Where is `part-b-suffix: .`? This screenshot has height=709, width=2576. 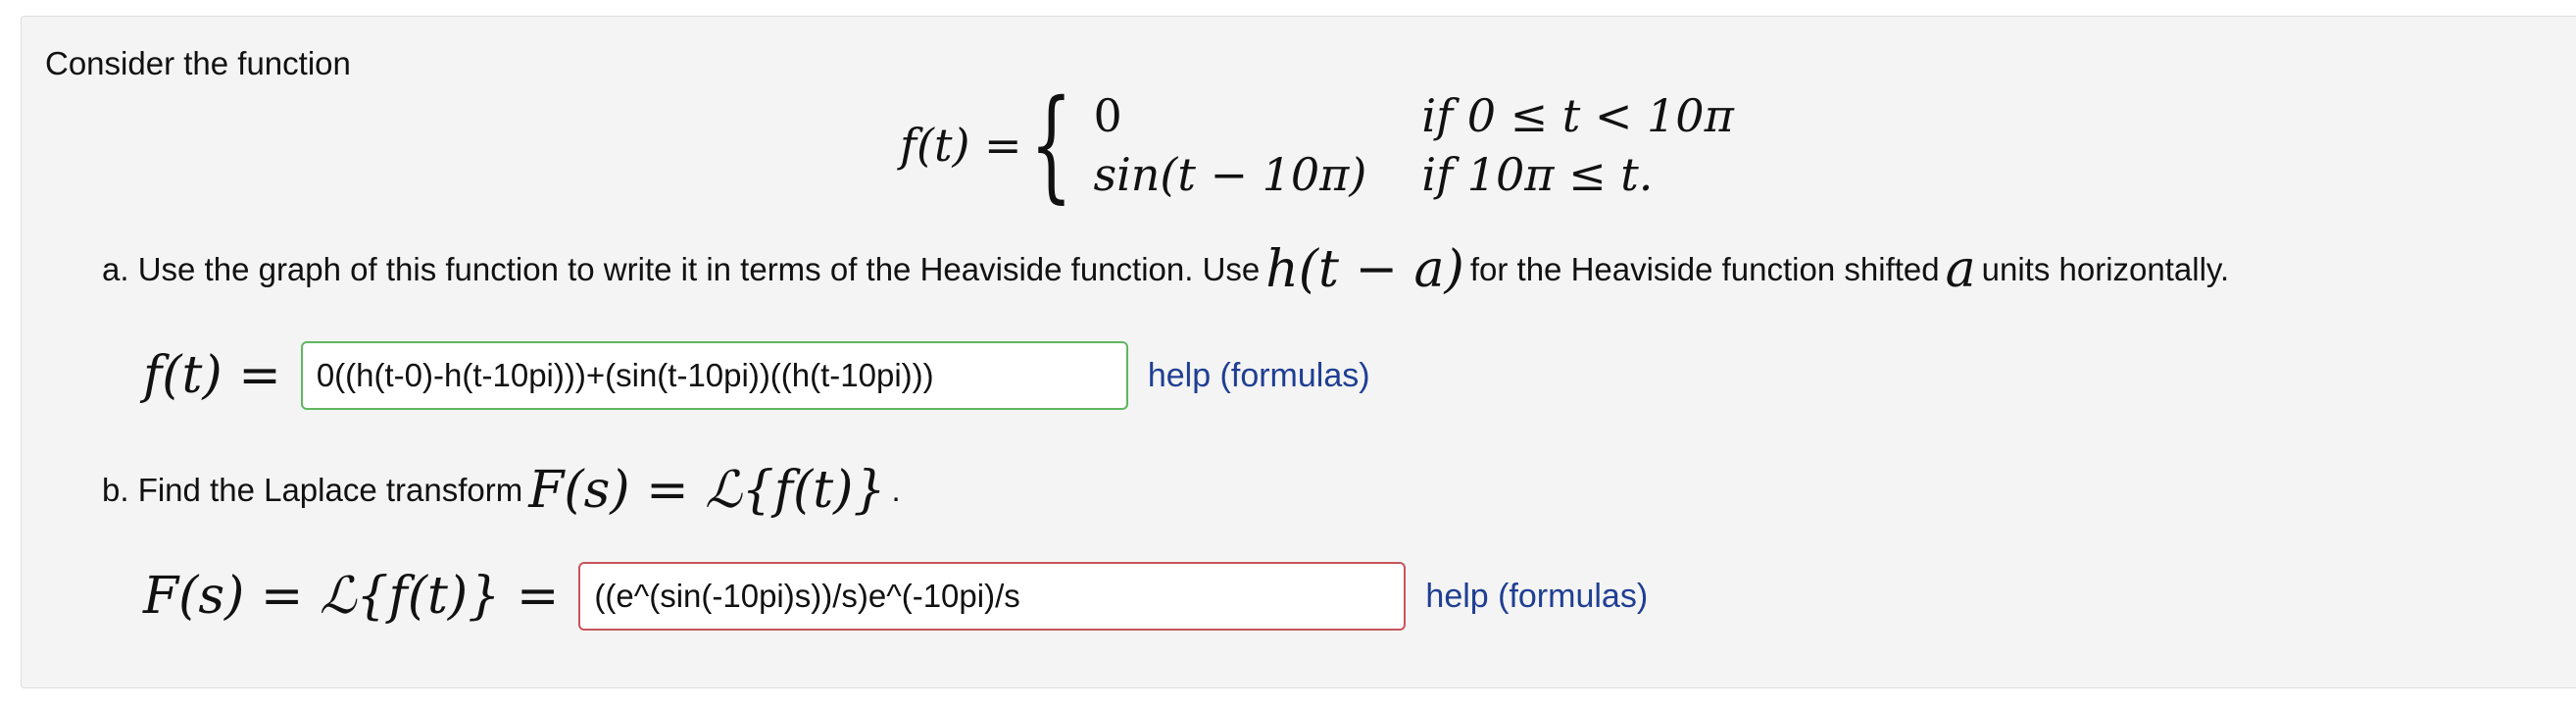 part-b-suffix: . is located at coordinates (896, 490).